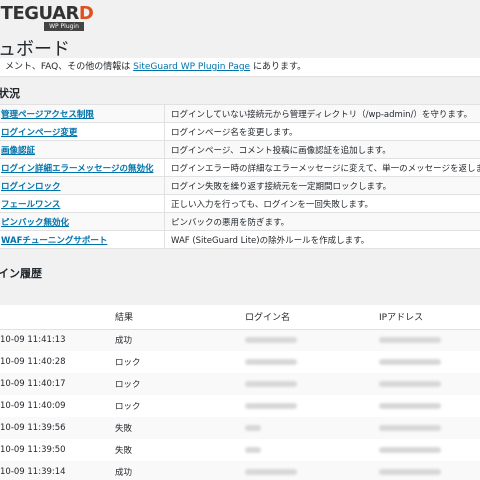  What do you see at coordinates (18, 151) in the screenshot?
I see `feature-link: 画像認証` at bounding box center [18, 151].